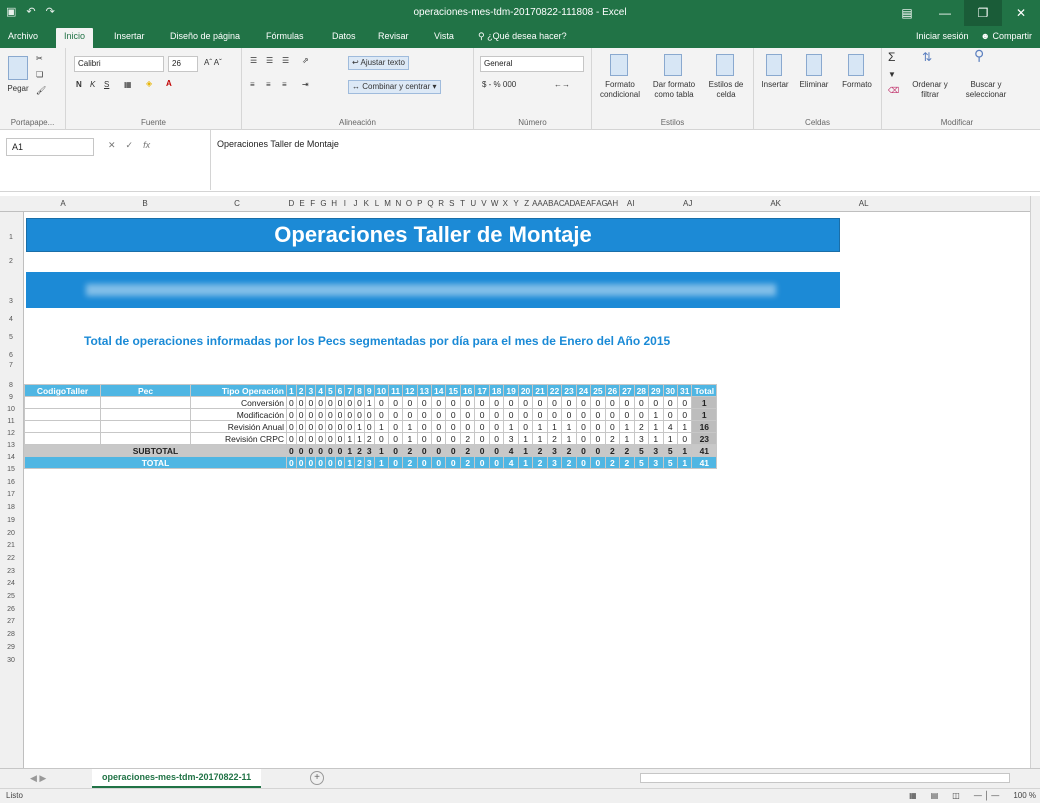 This screenshot has width=1040, height=803. Describe the element at coordinates (674, 90) in the screenshot. I see `format-table-button: Dar formato como tabla` at that location.